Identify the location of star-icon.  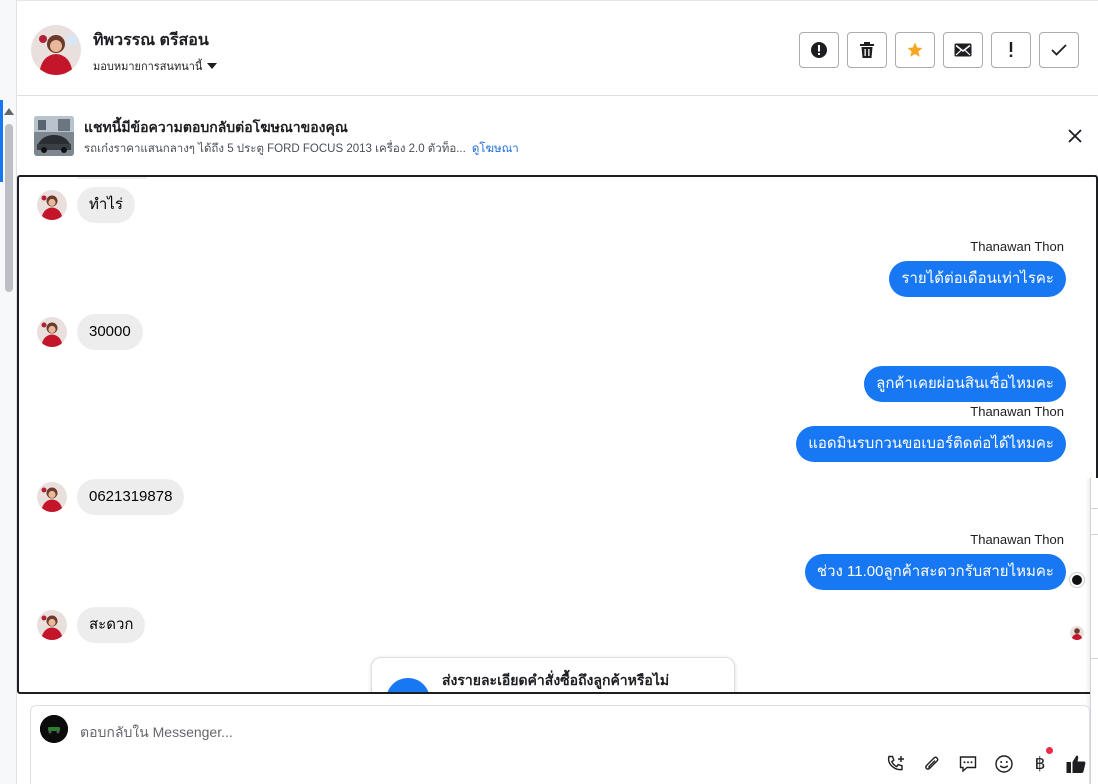
(915, 49).